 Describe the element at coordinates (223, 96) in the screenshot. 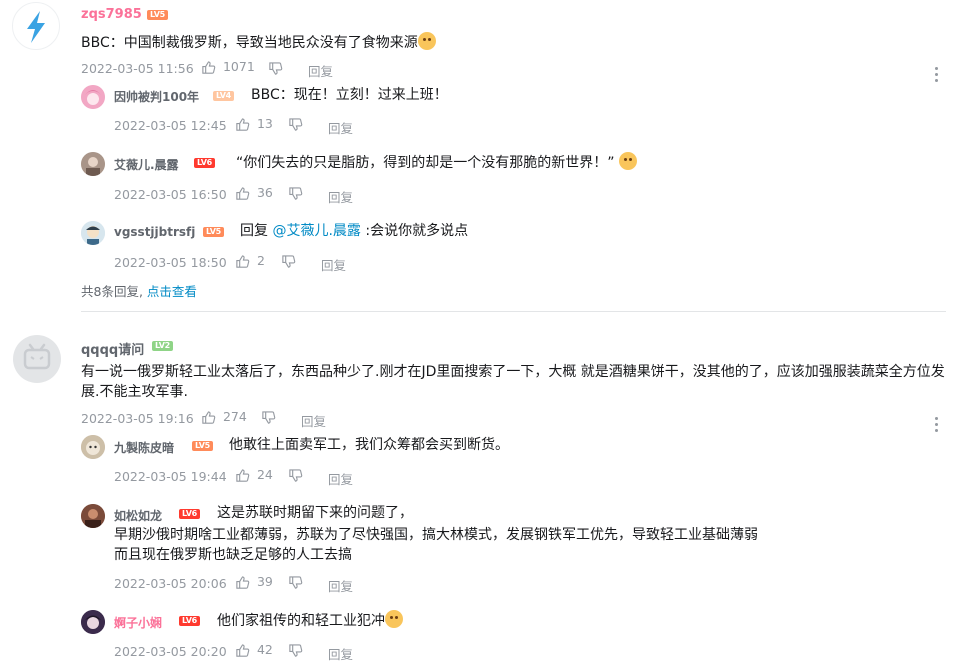

I see `level-badge: LV4` at that location.